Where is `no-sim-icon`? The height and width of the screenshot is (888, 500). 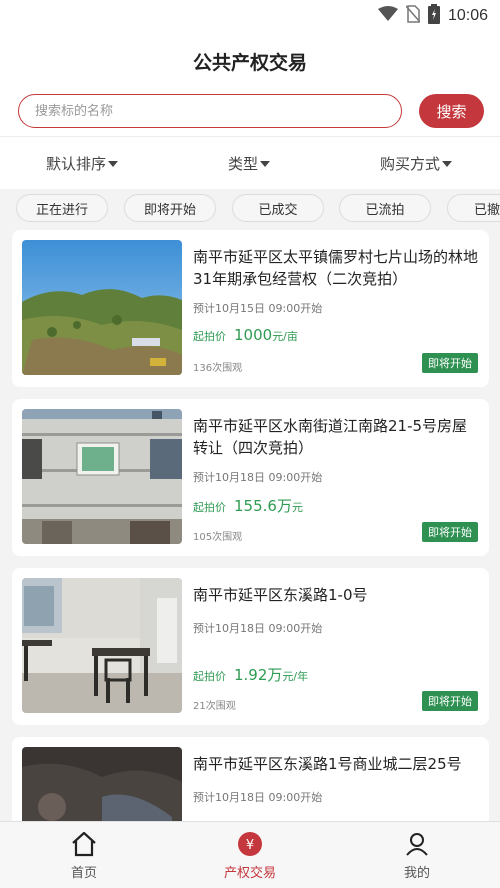
no-sim-icon is located at coordinates (413, 16).